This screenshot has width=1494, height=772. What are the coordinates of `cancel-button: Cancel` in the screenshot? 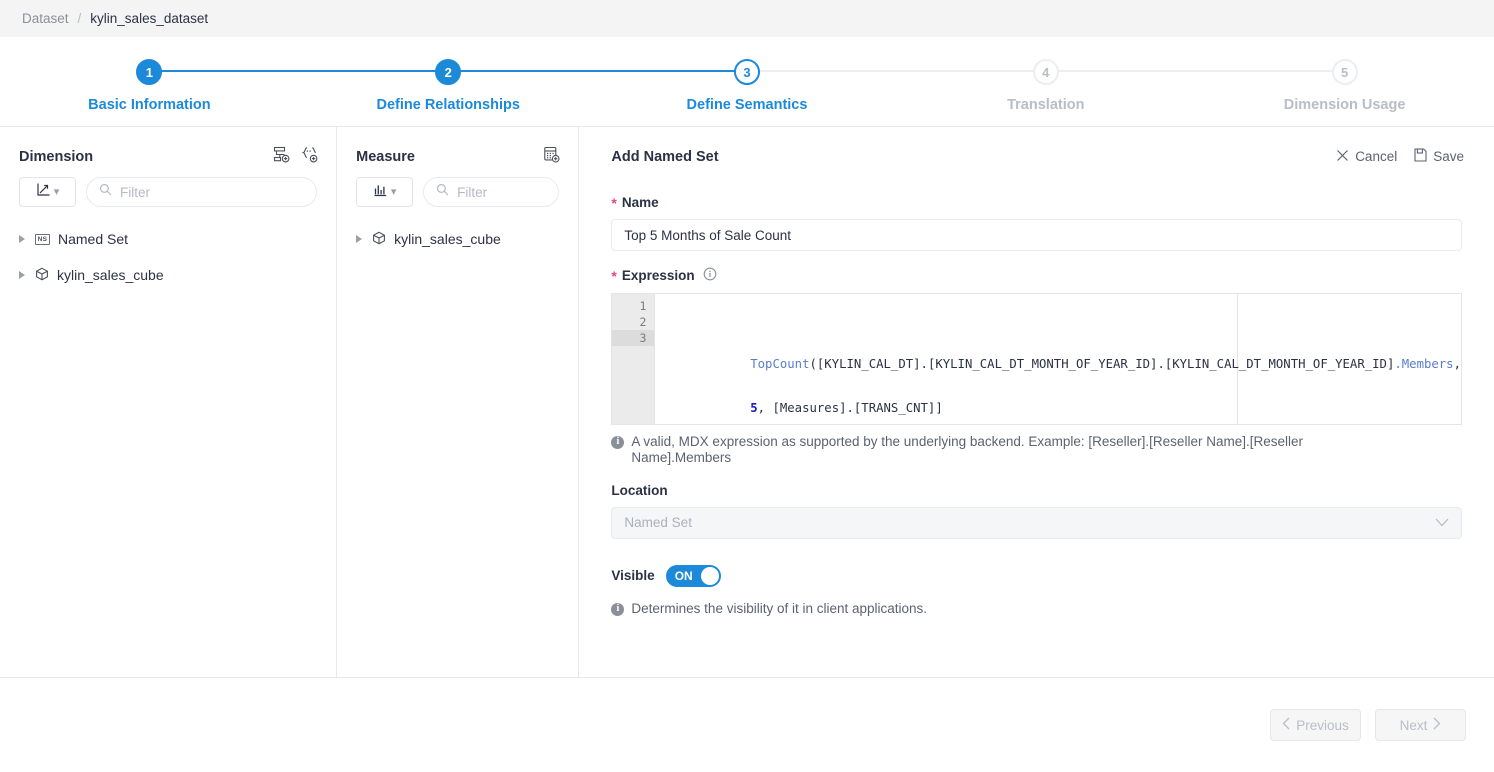 It's located at (1366, 157).